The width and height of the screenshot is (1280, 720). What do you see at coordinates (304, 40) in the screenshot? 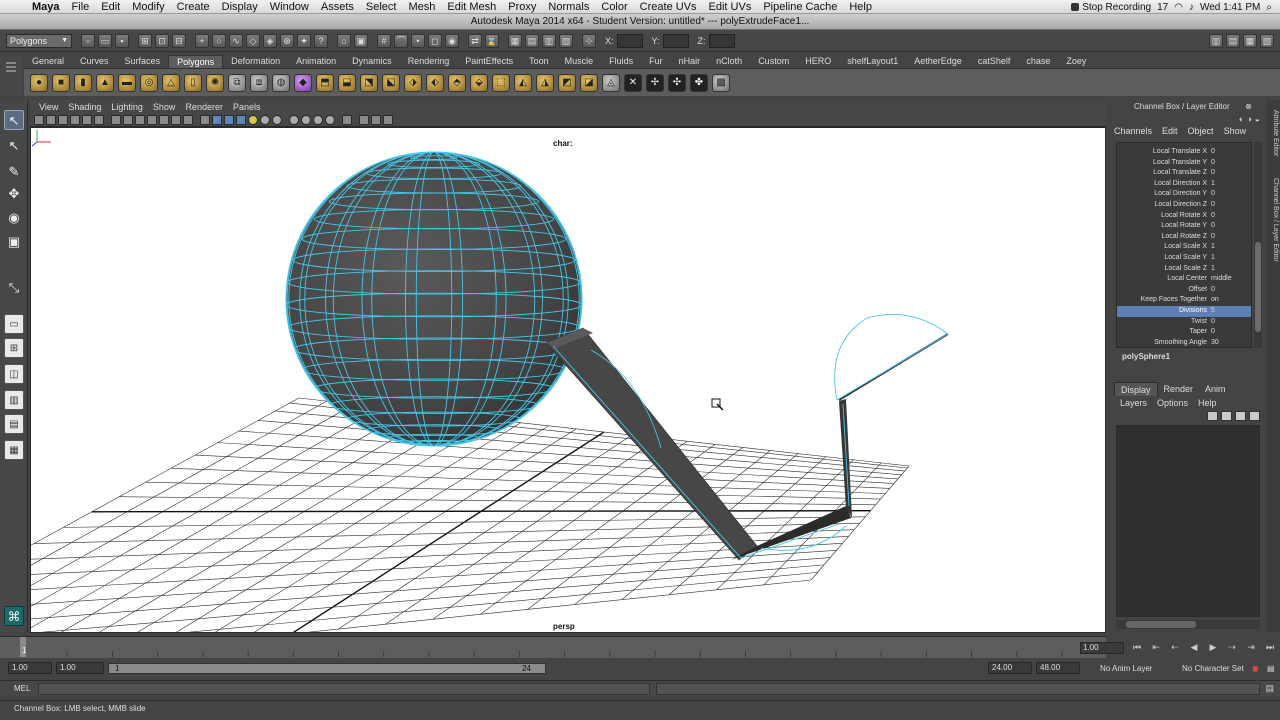
I see `select-rendering-icon: ✦` at bounding box center [304, 40].